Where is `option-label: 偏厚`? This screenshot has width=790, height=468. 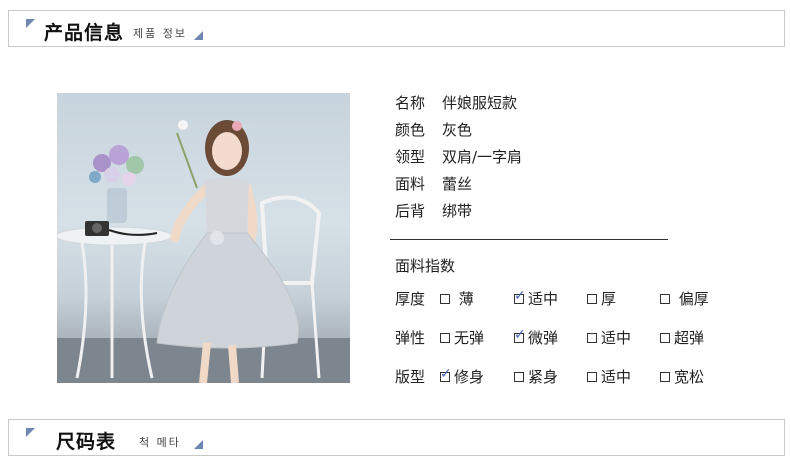 option-label: 偏厚 is located at coordinates (693, 299).